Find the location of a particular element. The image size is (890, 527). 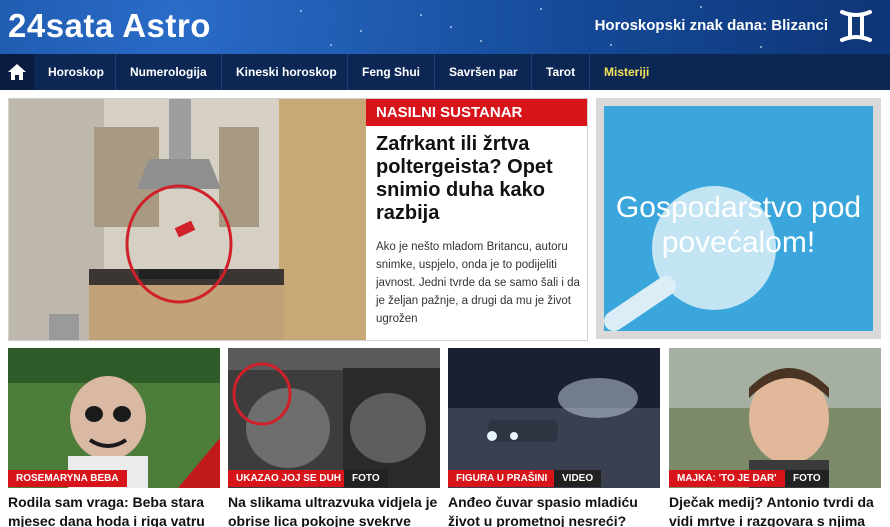

nav-item-misteriji: Misteriji is located at coordinates (626, 72).